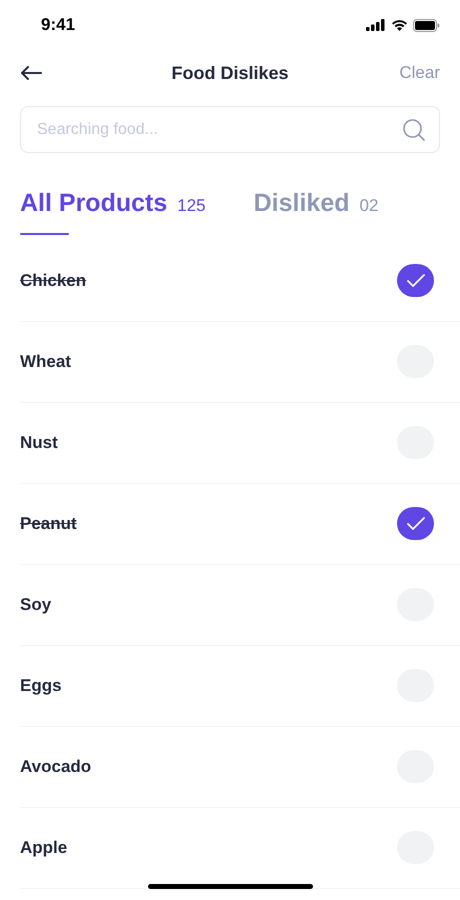 The image size is (460, 900). What do you see at coordinates (414, 130) in the screenshot?
I see `search-icon` at bounding box center [414, 130].